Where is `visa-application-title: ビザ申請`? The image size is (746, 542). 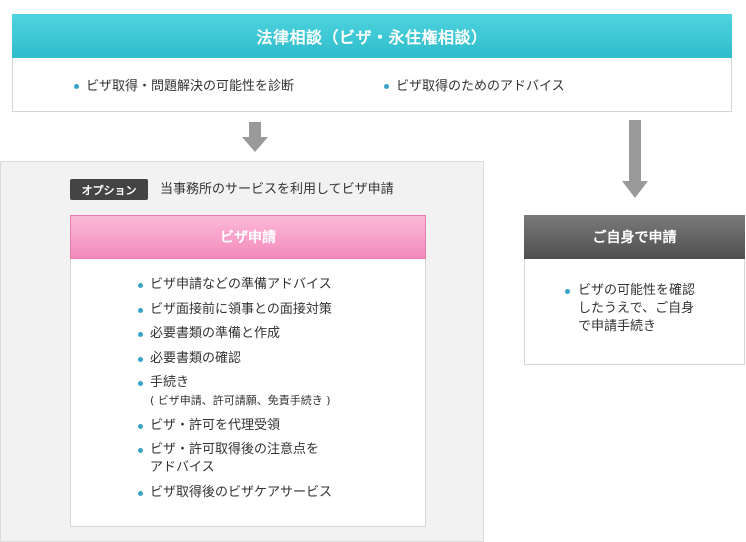 visa-application-title: ビザ申請 is located at coordinates (248, 238).